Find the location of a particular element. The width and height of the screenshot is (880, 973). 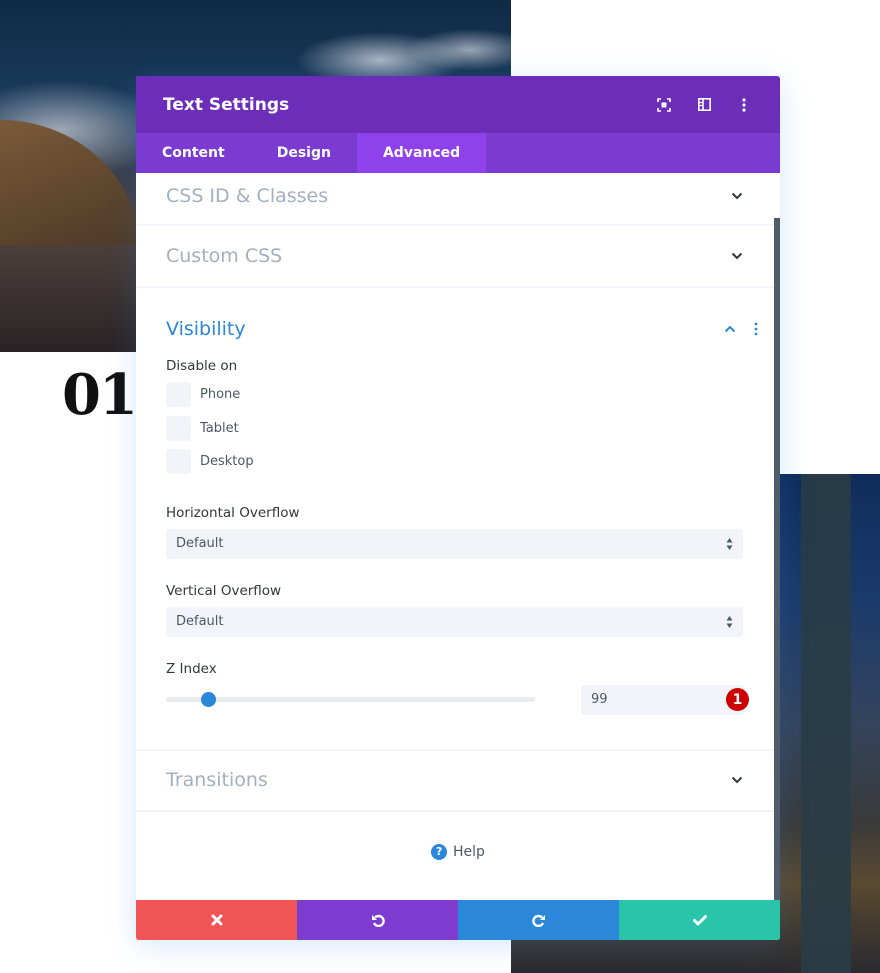

modal-footer is located at coordinates (458, 920).